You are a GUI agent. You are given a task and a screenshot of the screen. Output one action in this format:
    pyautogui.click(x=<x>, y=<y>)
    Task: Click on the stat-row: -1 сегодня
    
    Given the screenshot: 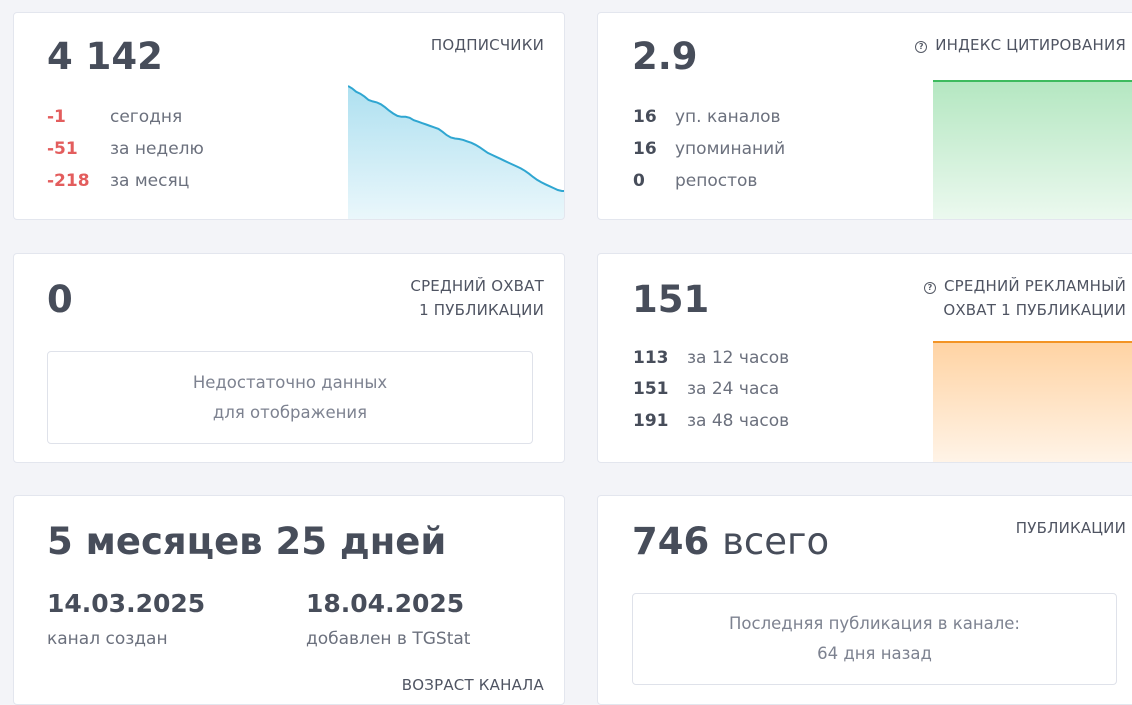 What is the action you would take?
    pyautogui.click(x=114, y=117)
    